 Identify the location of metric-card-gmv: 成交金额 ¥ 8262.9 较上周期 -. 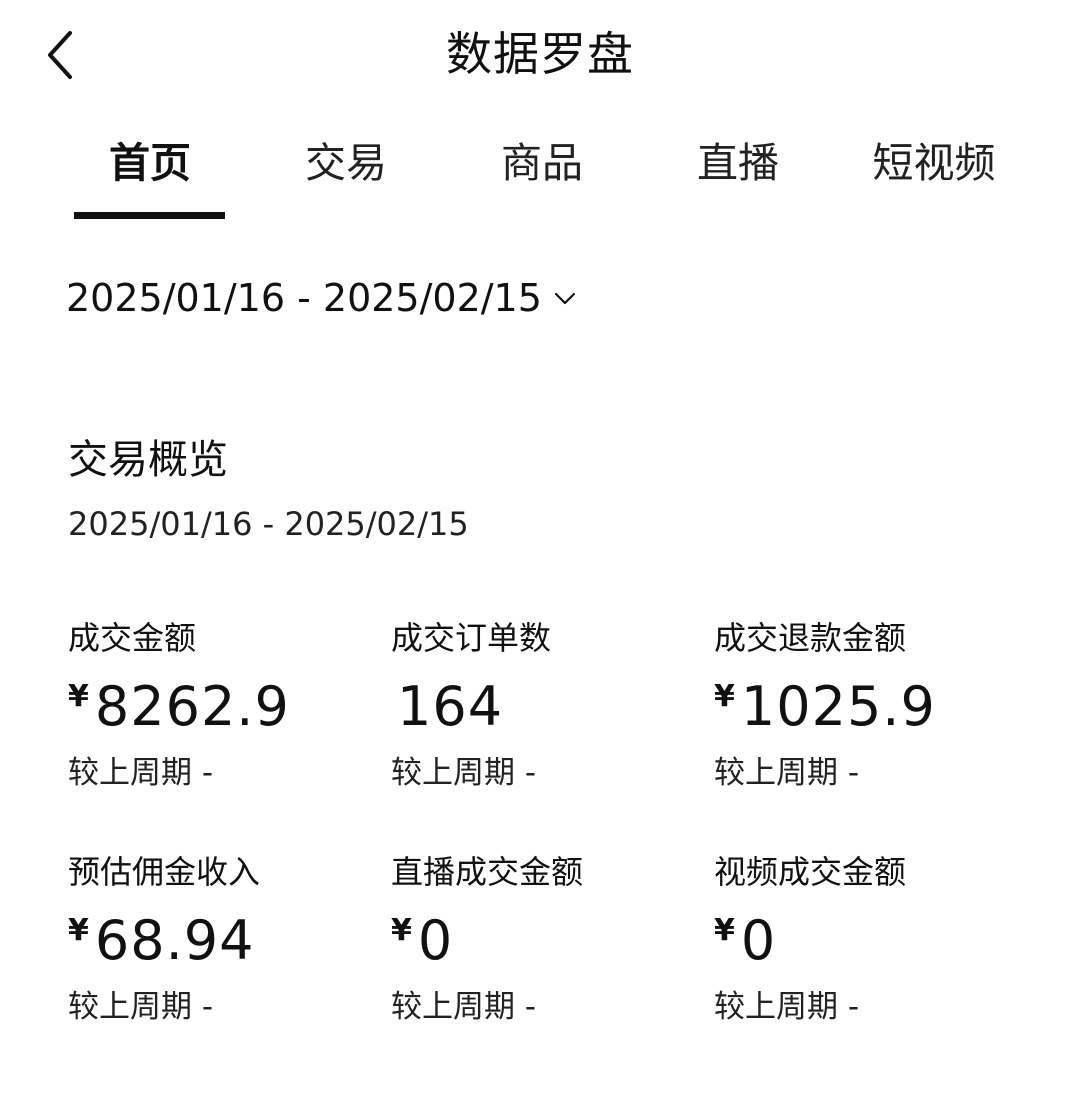
(228, 705).